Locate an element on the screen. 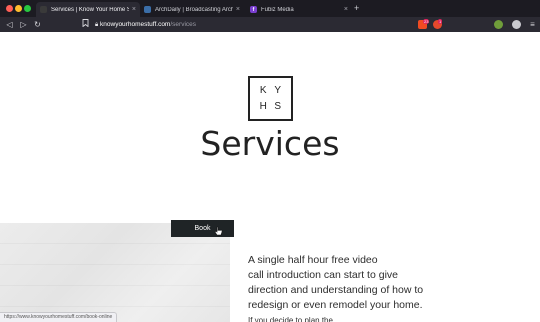  url-path: /services is located at coordinates (183, 24).